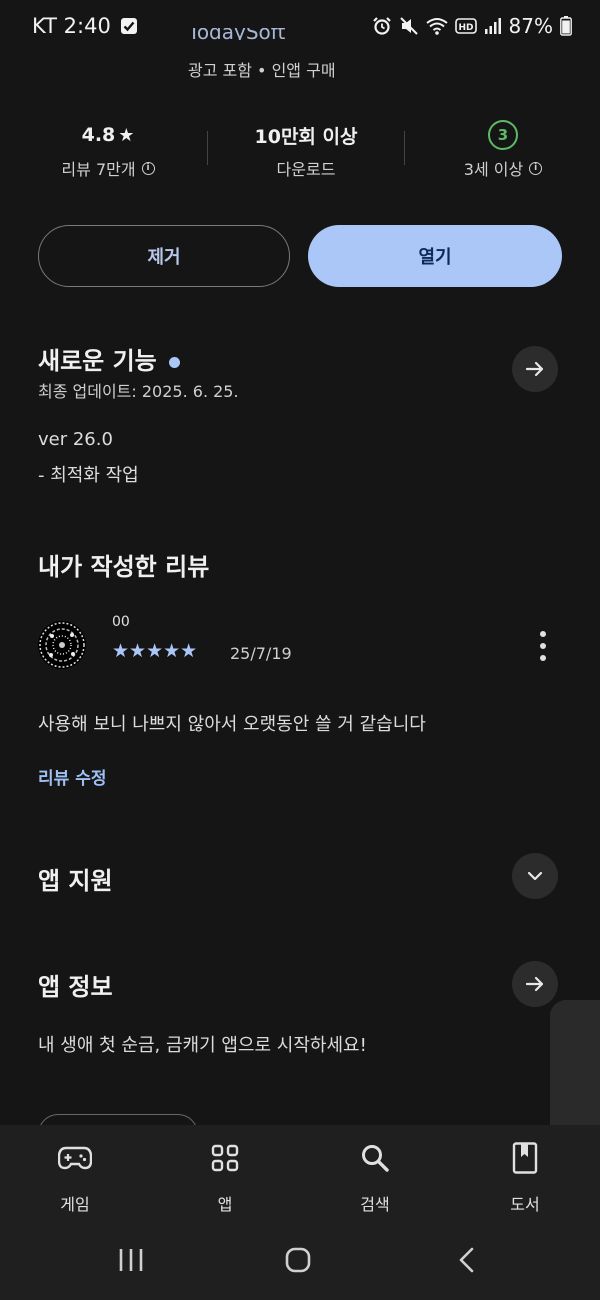 The image size is (600, 1300). Describe the element at coordinates (225, 1158) in the screenshot. I see `apps-grid-icon` at that location.